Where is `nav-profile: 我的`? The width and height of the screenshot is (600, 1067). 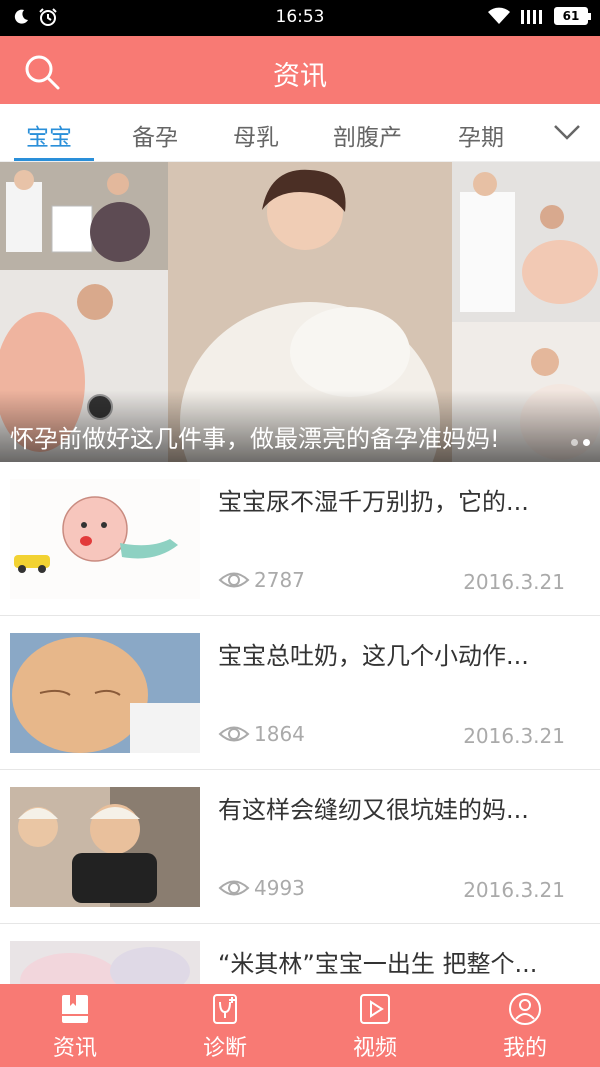 nav-profile: 我的 is located at coordinates (525, 1025).